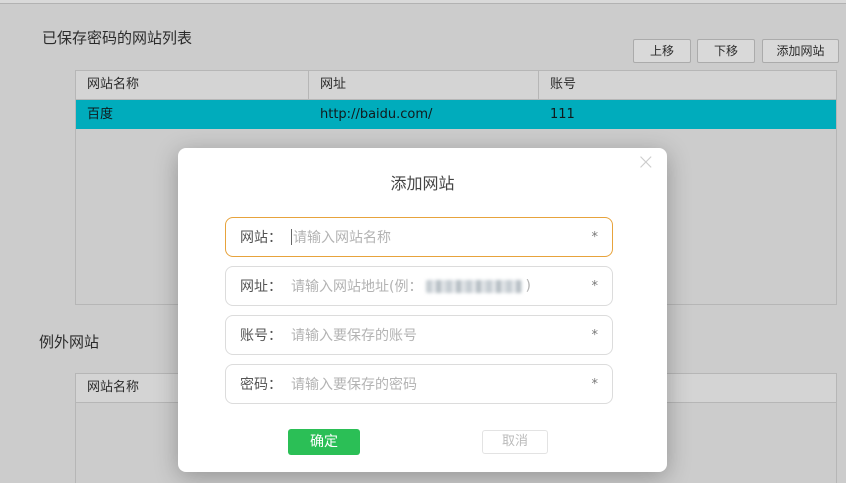 Image resolution: width=846 pixels, height=483 pixels. I want to click on site-url-label: 网址：, so click(261, 287).